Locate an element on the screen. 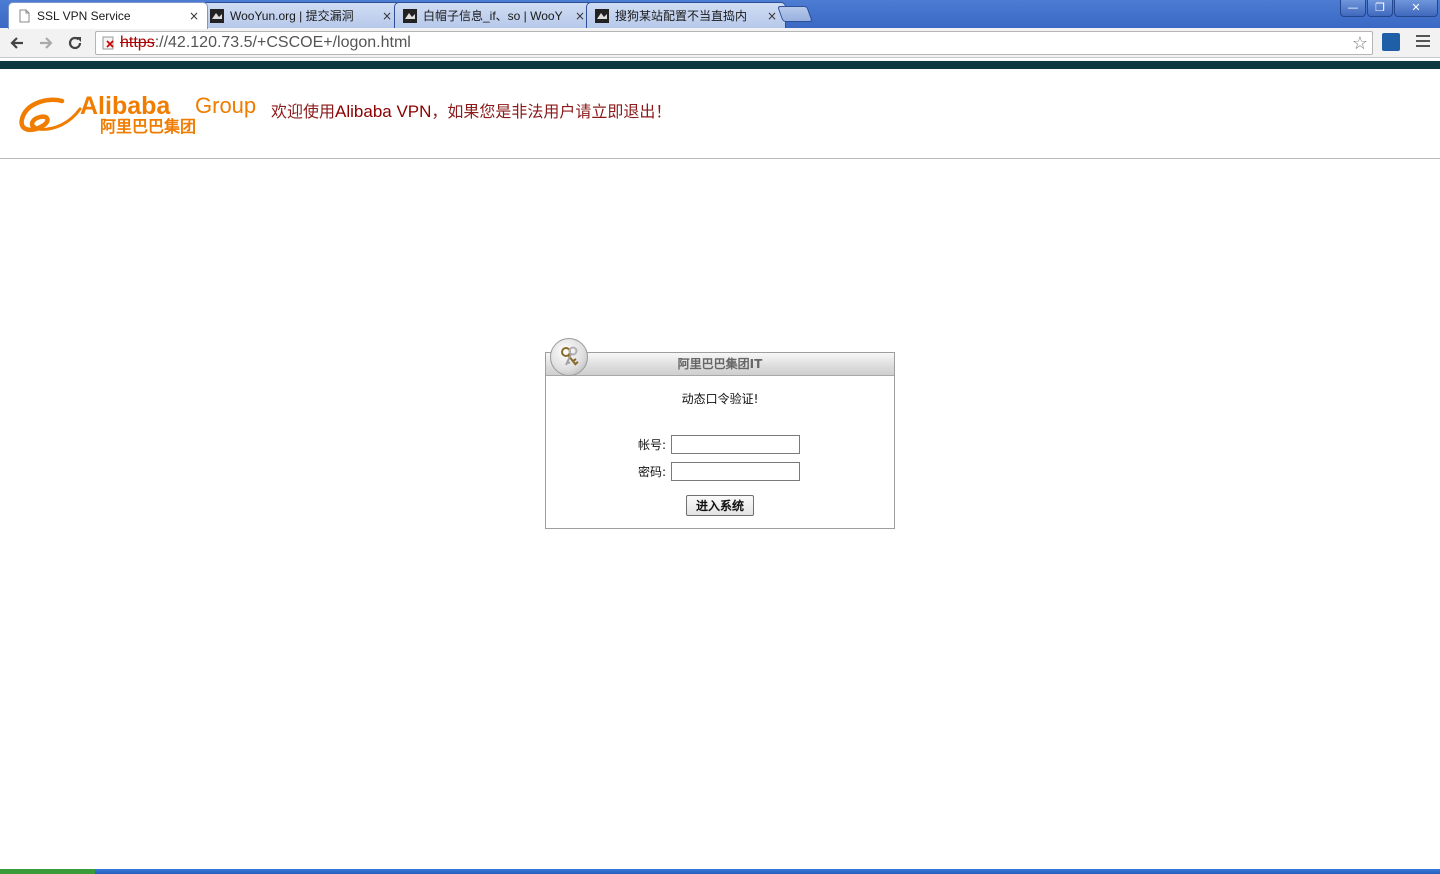  insecure-page-icon is located at coordinates (108, 43).